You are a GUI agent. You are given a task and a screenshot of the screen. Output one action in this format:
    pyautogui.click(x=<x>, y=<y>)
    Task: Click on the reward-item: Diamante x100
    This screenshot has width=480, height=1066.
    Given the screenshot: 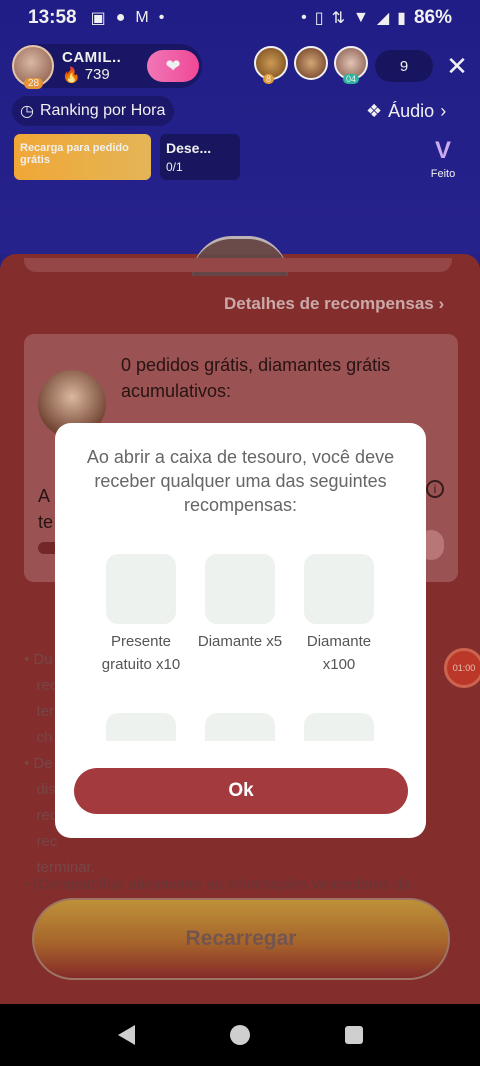 What is the action you would take?
    pyautogui.click(x=339, y=615)
    